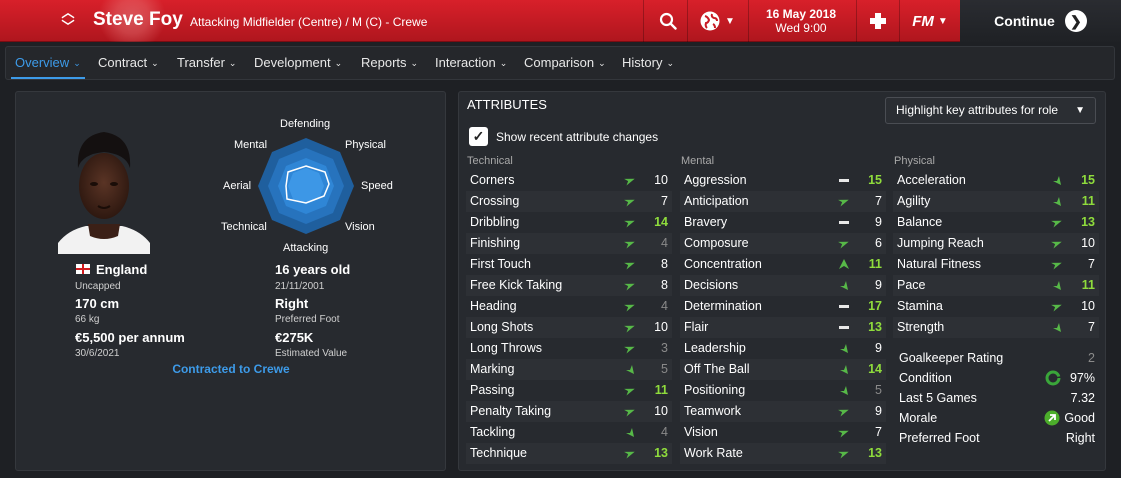 The width and height of the screenshot is (1121, 478). I want to click on attribute-row: Crossing 7, so click(569, 201).